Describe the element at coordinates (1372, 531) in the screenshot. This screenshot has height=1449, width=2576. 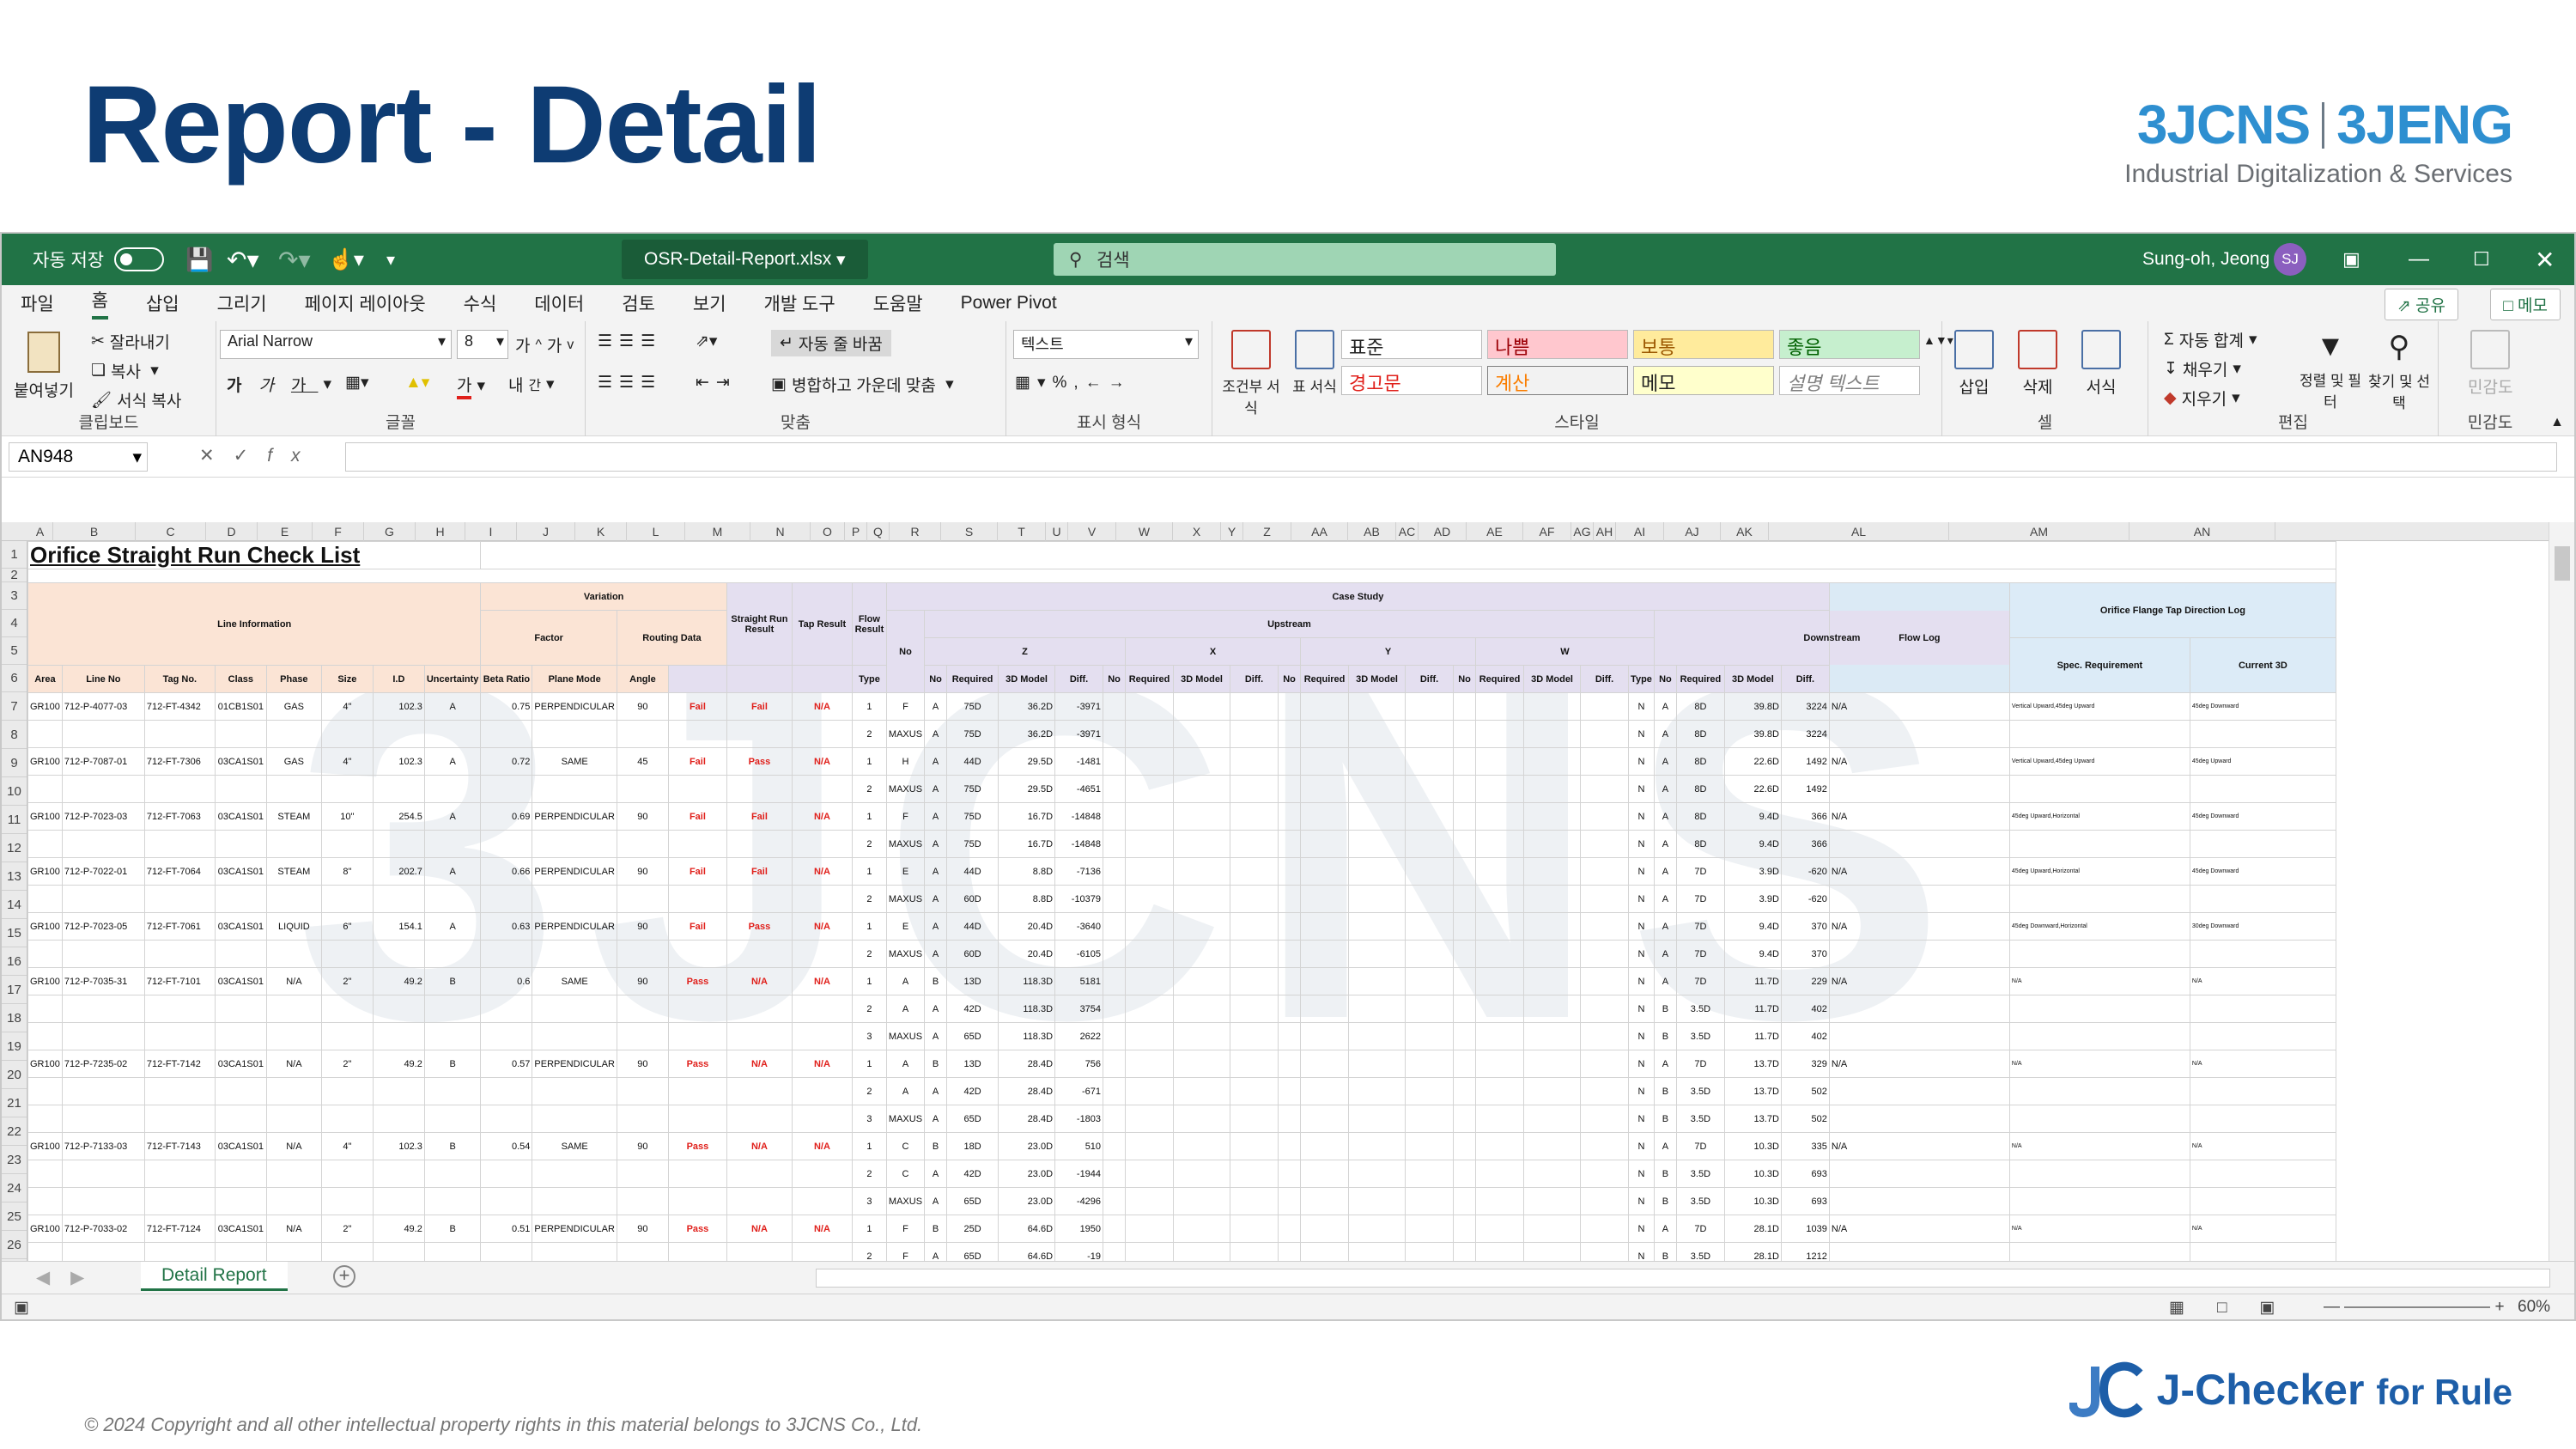
I see `column-header: AB` at that location.